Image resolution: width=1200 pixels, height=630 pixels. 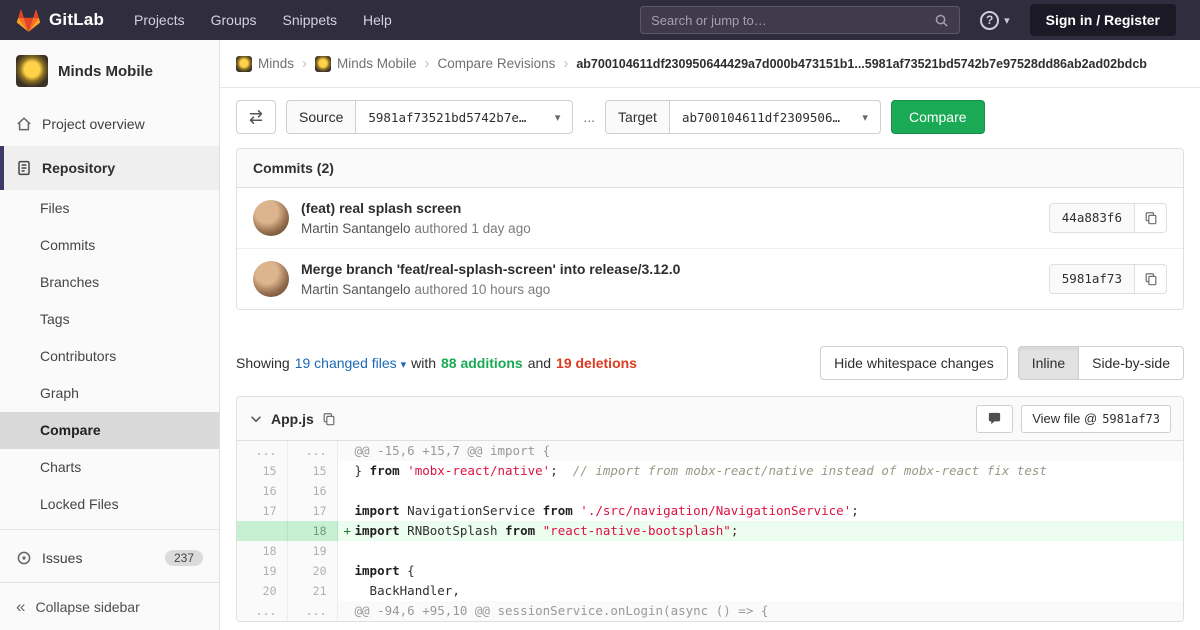 What do you see at coordinates (501, 228) in the screenshot?
I see `commit-time: 1 day ago` at bounding box center [501, 228].